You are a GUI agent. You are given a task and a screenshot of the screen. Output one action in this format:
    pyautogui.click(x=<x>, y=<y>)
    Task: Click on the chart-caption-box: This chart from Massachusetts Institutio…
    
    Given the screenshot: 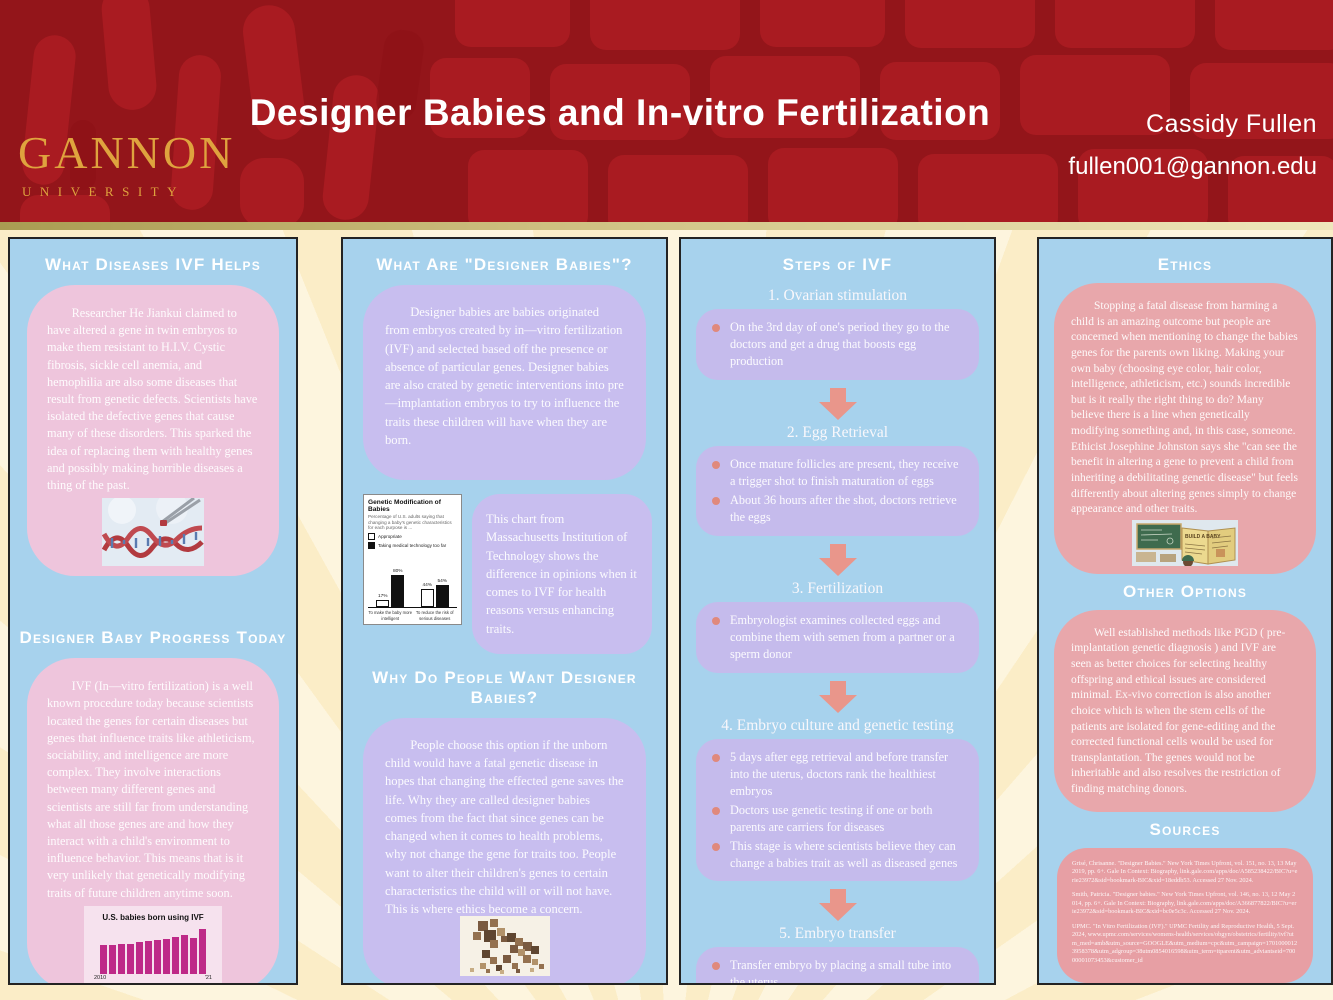 What is the action you would take?
    pyautogui.click(x=562, y=574)
    